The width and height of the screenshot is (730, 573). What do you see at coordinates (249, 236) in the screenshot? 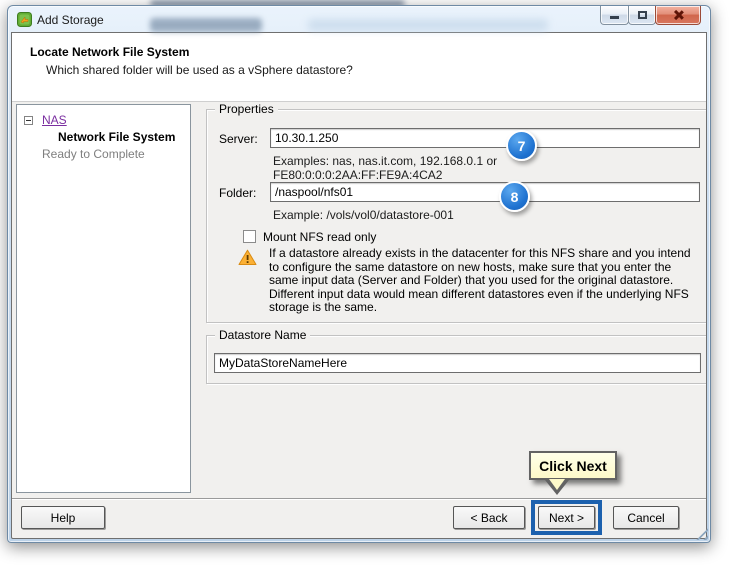
I see `mount-nfs-readonly-checkbox` at bounding box center [249, 236].